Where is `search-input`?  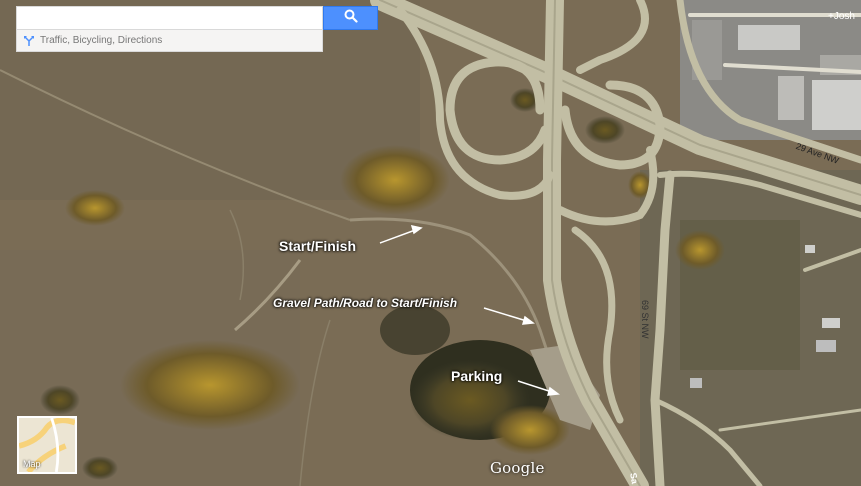 search-input is located at coordinates (169, 18).